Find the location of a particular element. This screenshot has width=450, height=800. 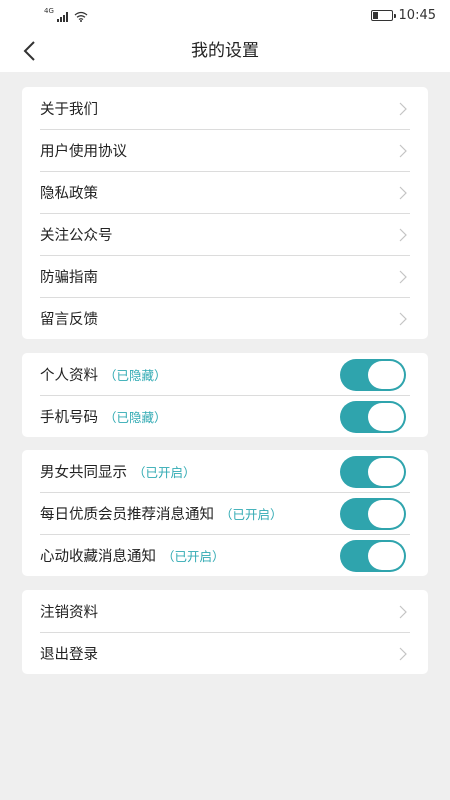

chevron-left-icon is located at coordinates (29, 51).